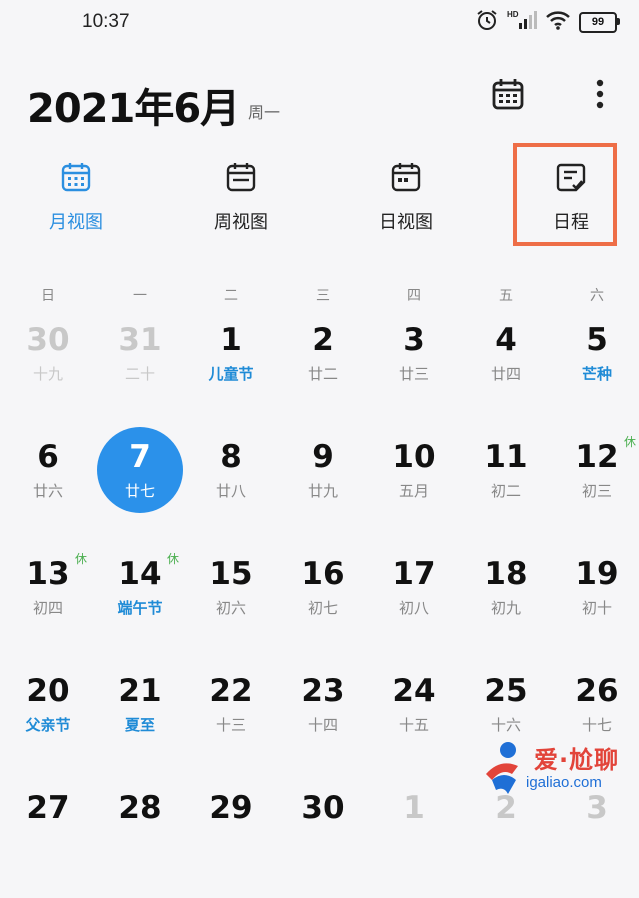 Image resolution: width=639 pixels, height=898 pixels. What do you see at coordinates (595, 491) in the screenshot?
I see `day-cell: 12 初三休` at bounding box center [595, 491].